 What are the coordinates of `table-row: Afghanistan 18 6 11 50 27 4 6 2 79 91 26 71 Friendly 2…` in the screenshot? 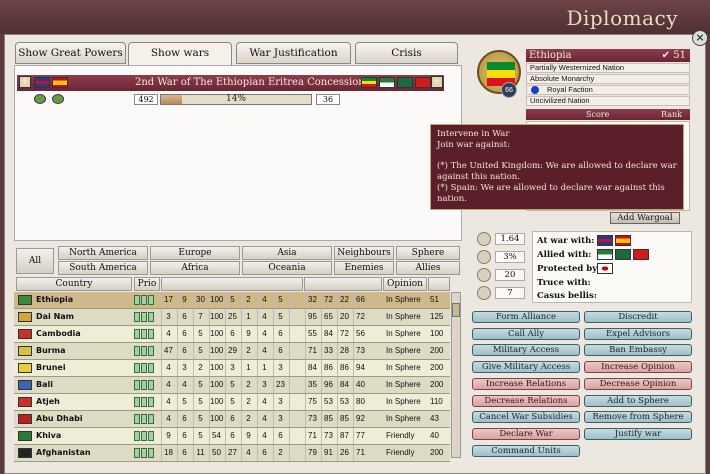 It's located at (232, 453).